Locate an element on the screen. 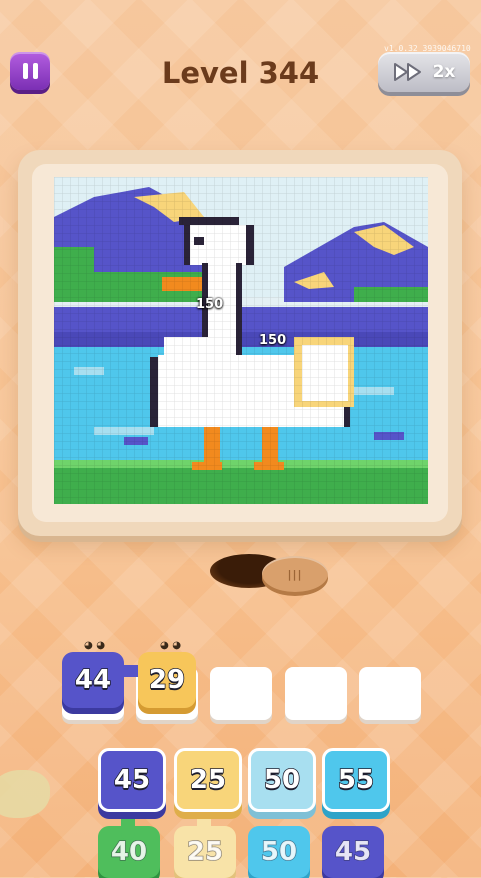 The width and height of the screenshot is (481, 878). queue-block-44: ◕ ◕ 44 is located at coordinates (93, 674).